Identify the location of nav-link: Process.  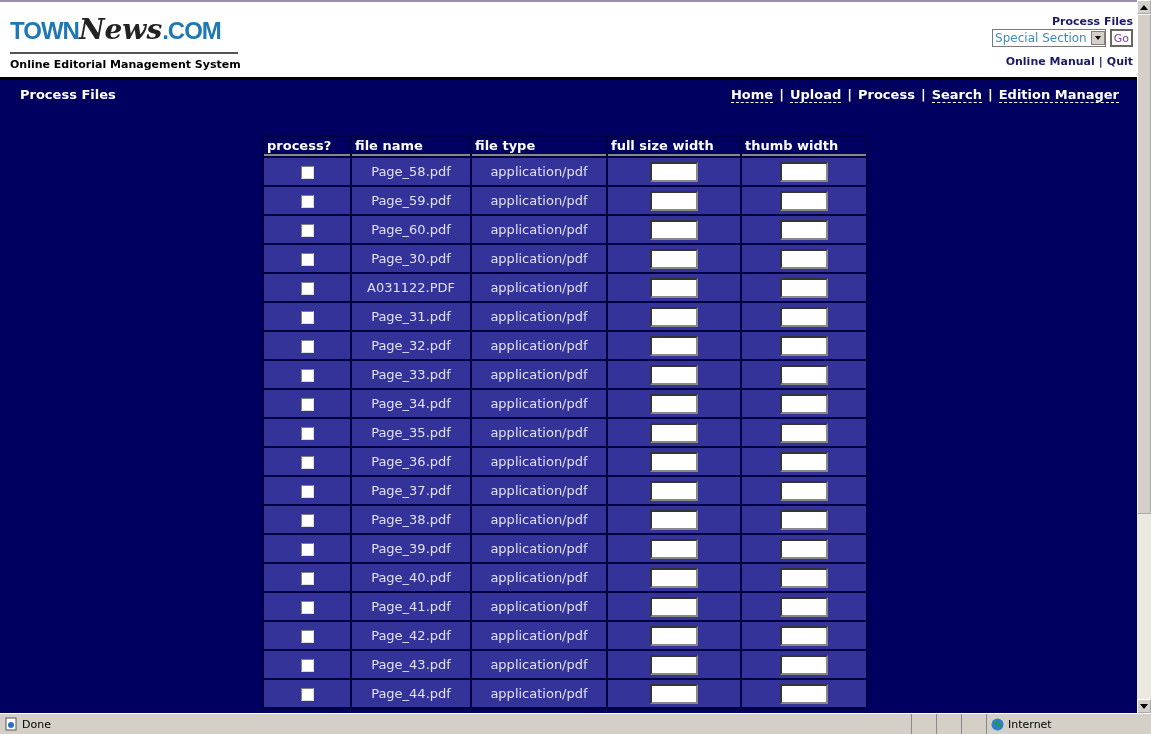
(886, 95).